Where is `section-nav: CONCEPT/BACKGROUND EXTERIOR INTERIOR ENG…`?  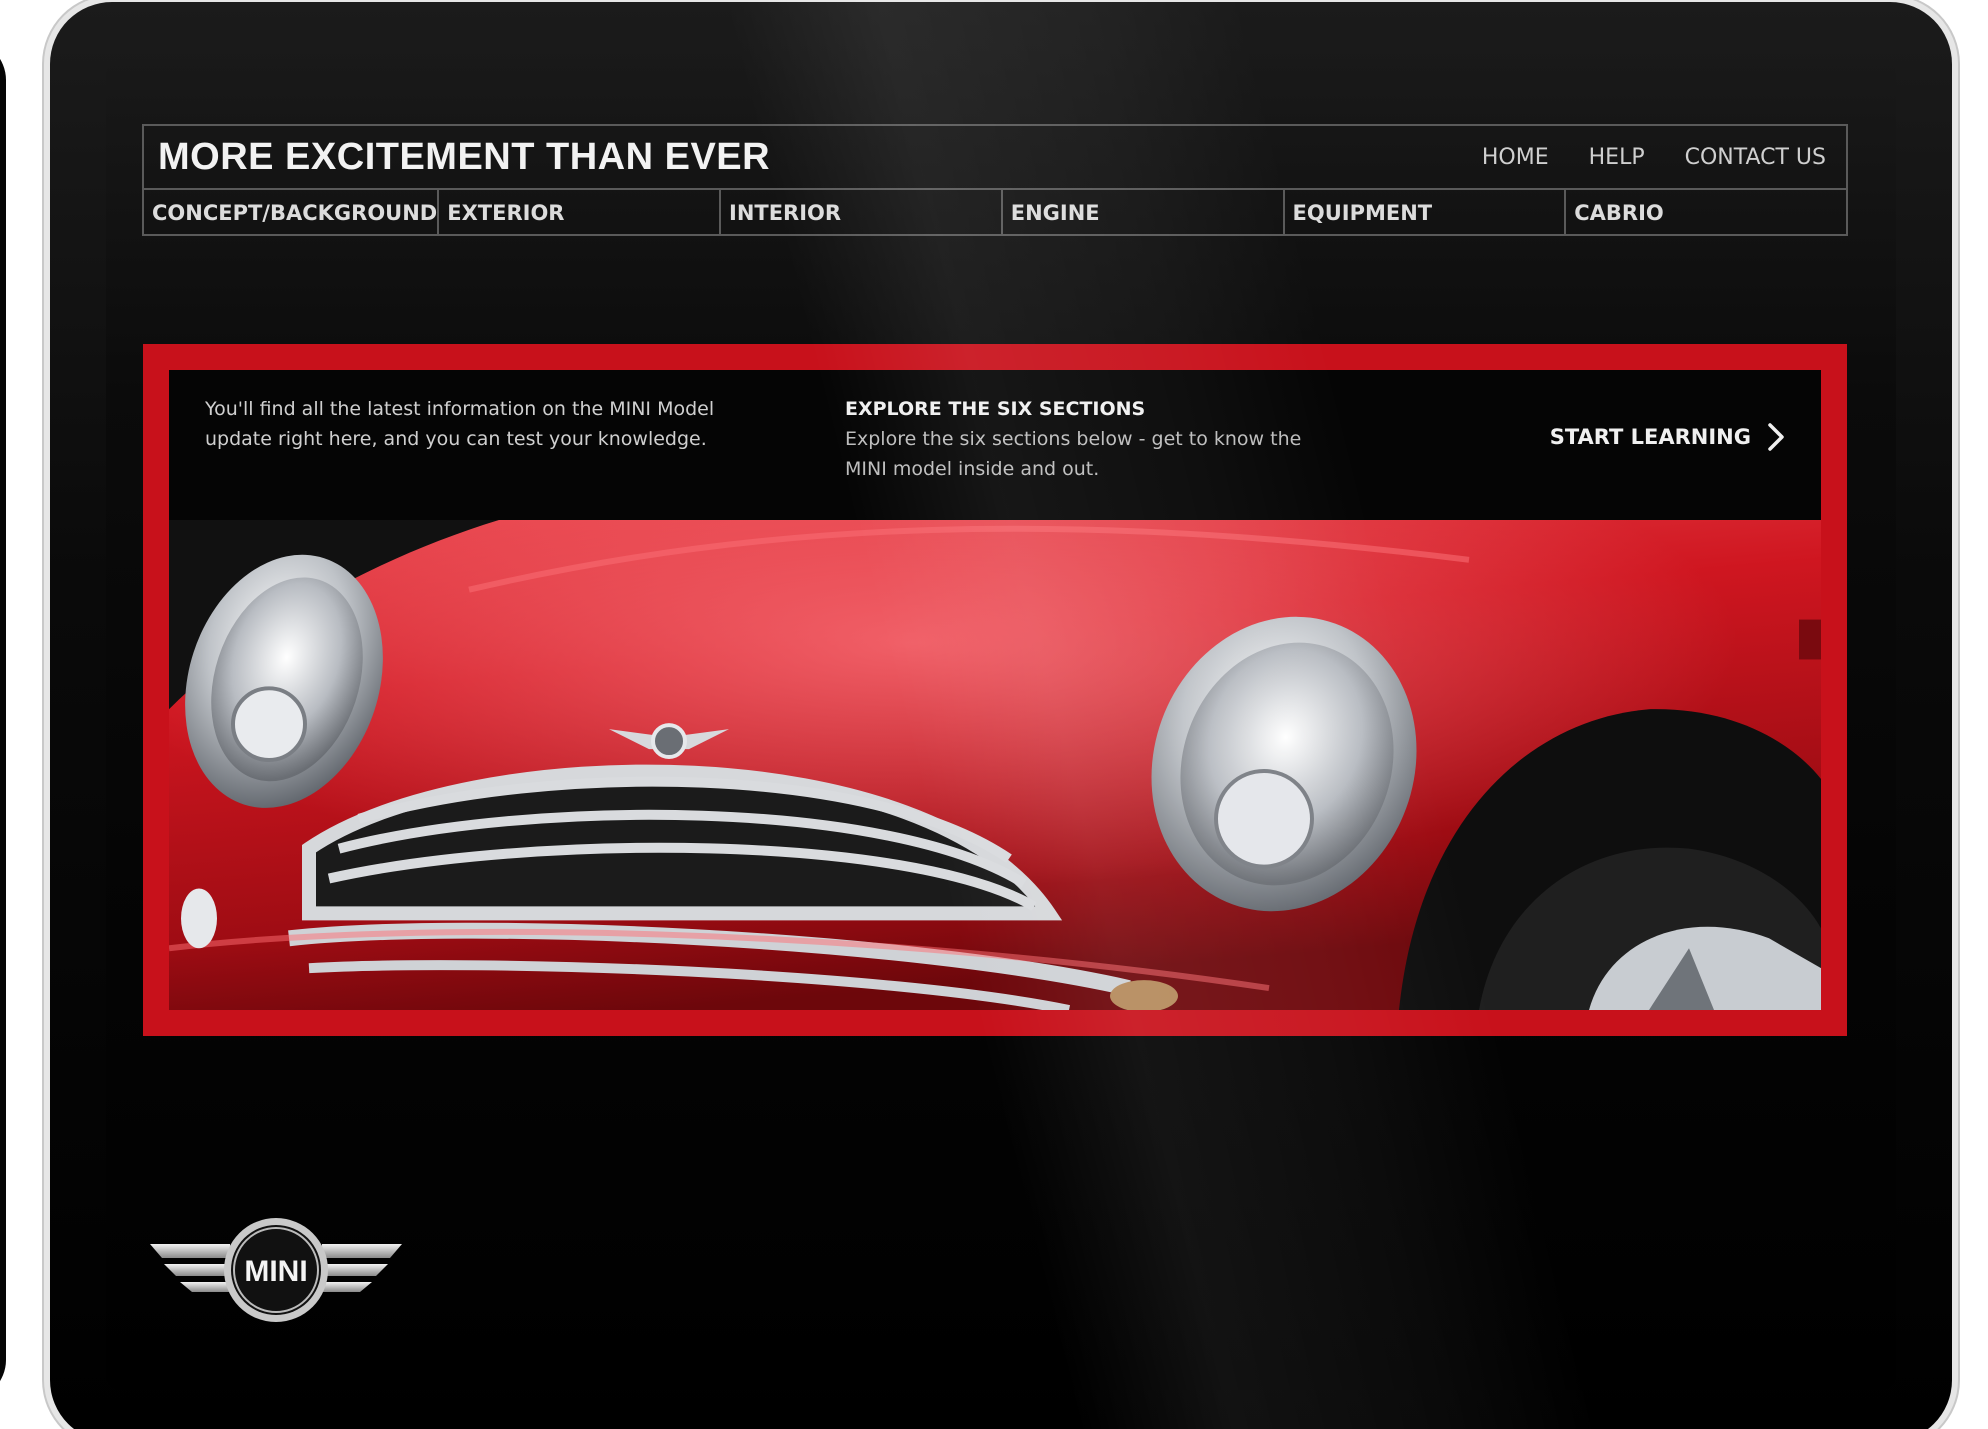 section-nav: CONCEPT/BACKGROUND EXTERIOR INTERIOR ENG… is located at coordinates (995, 213).